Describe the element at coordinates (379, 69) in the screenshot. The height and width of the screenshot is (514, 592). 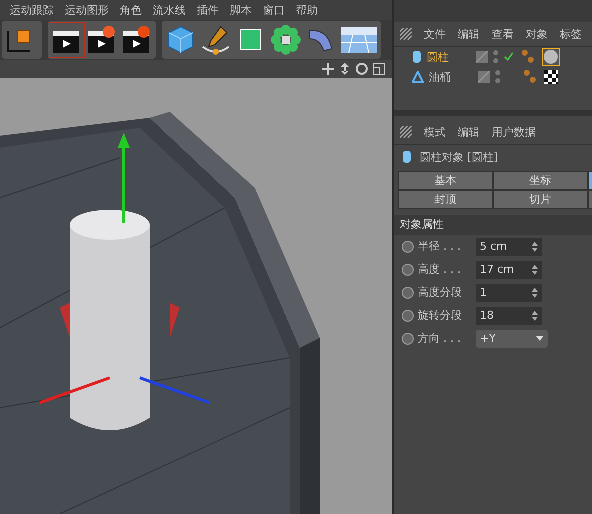
I see `window-icon` at that location.